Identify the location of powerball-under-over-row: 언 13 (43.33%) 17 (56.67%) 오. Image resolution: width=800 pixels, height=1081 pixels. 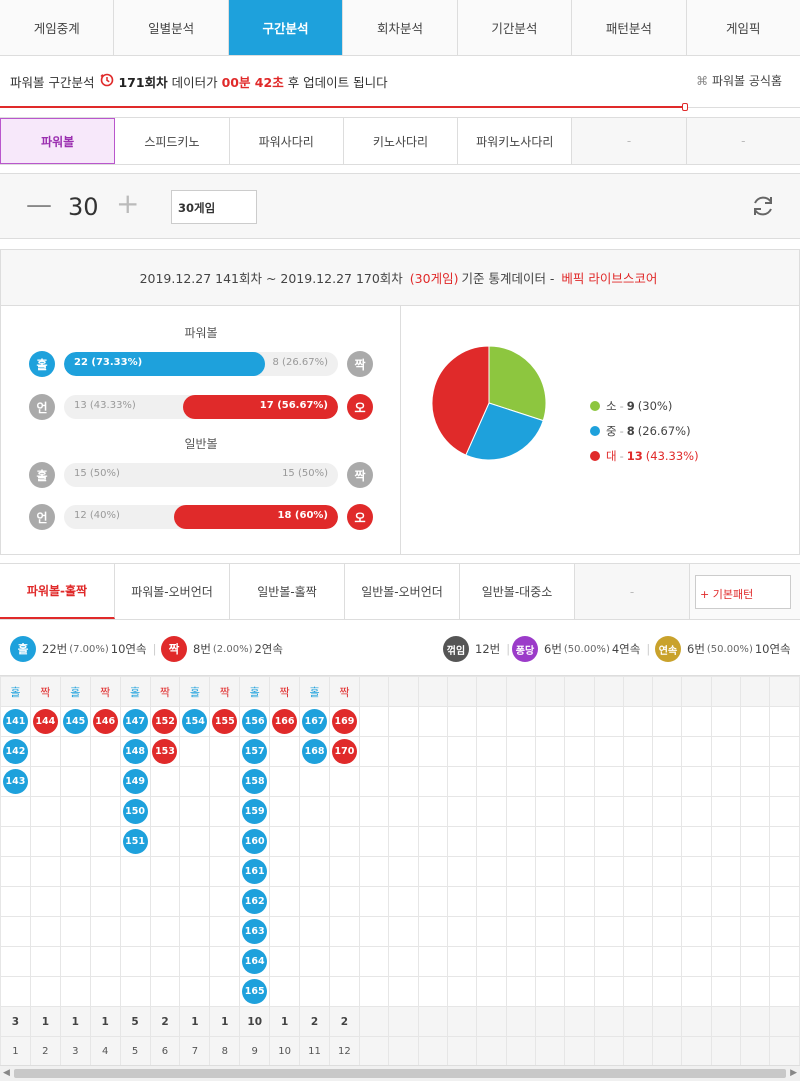
(201, 407).